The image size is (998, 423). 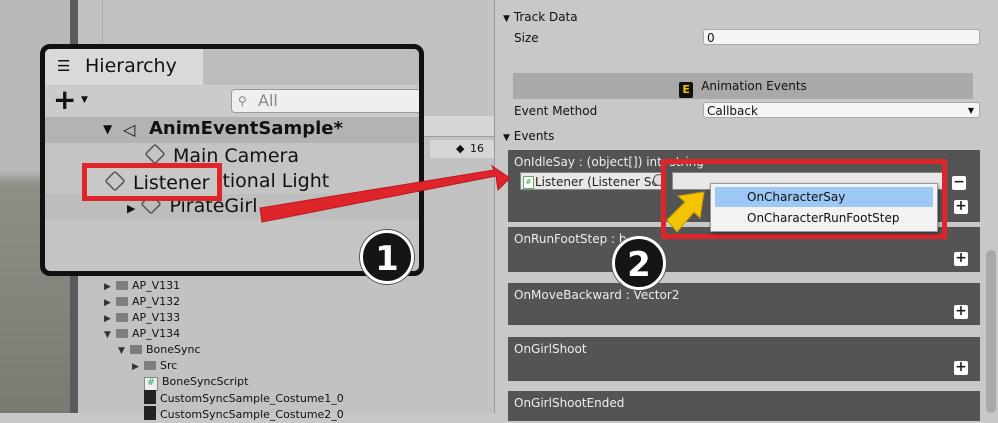 What do you see at coordinates (385, 193) in the screenshot?
I see `drag-arrow` at bounding box center [385, 193].